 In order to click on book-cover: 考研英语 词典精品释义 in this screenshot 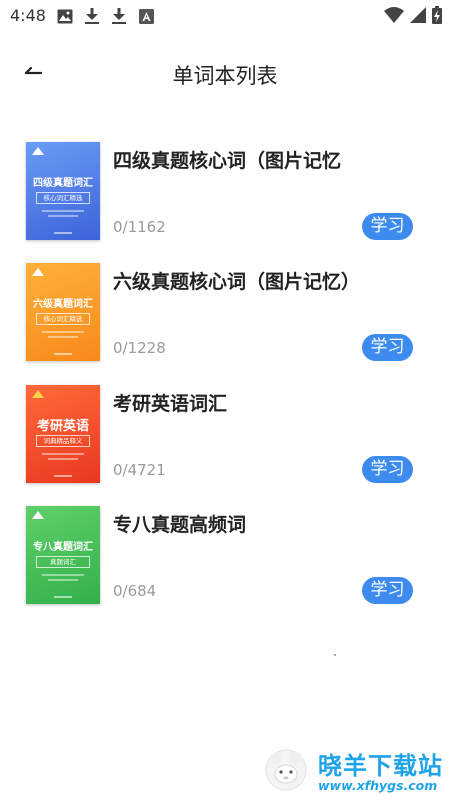, I will do `click(63, 434)`.